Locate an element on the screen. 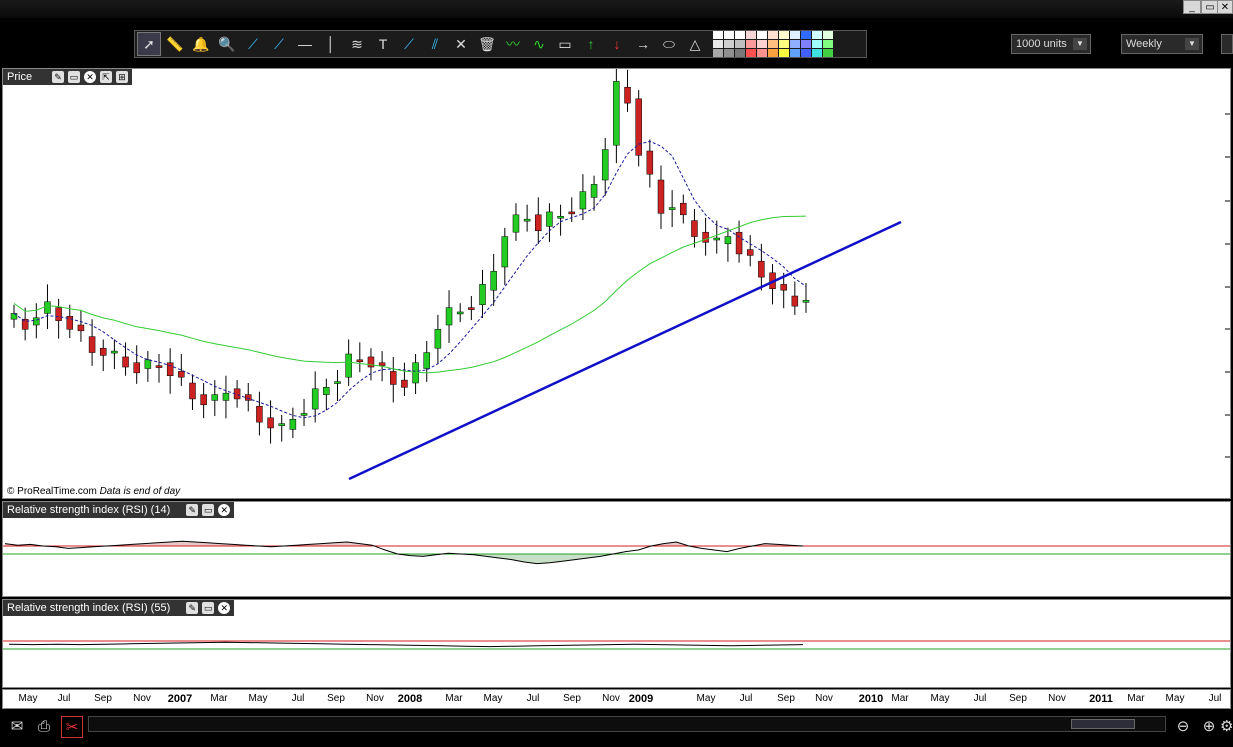 Image resolution: width=1233 pixels, height=747 pixels. parallel-lines-icon: ⫽ is located at coordinates (435, 44).